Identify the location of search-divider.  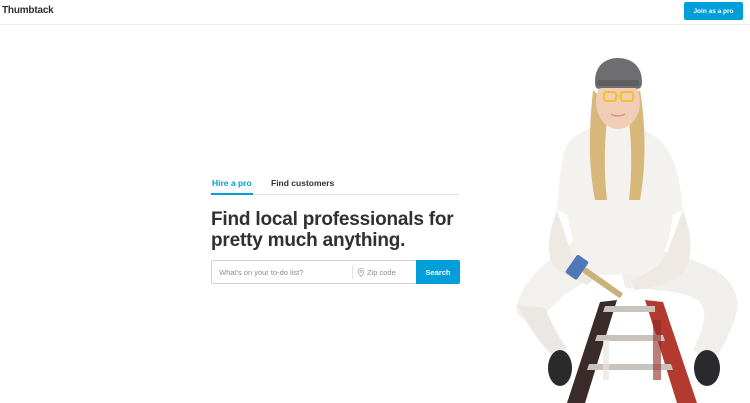
(352, 272).